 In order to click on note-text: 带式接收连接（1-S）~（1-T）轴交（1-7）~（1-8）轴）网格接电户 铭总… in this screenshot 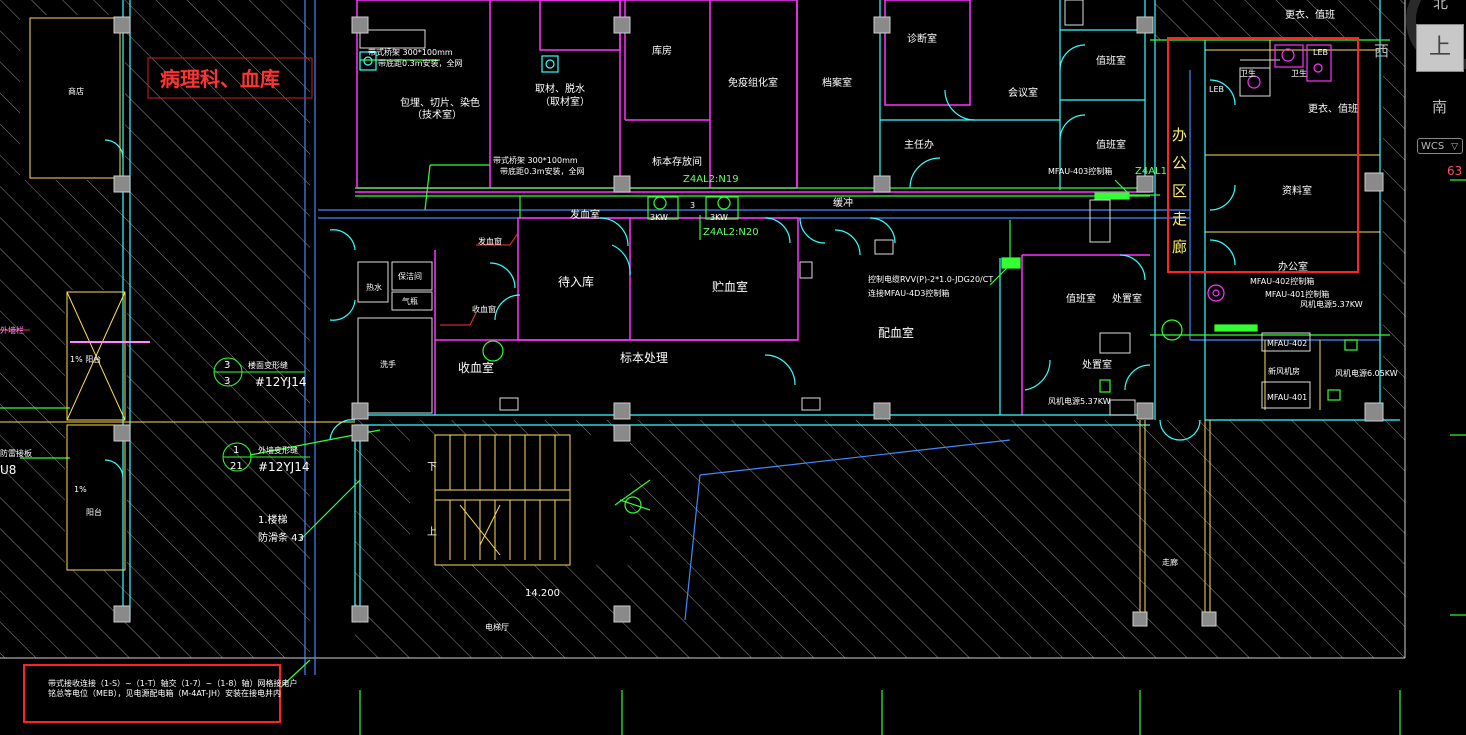, I will do `click(172, 688)`.